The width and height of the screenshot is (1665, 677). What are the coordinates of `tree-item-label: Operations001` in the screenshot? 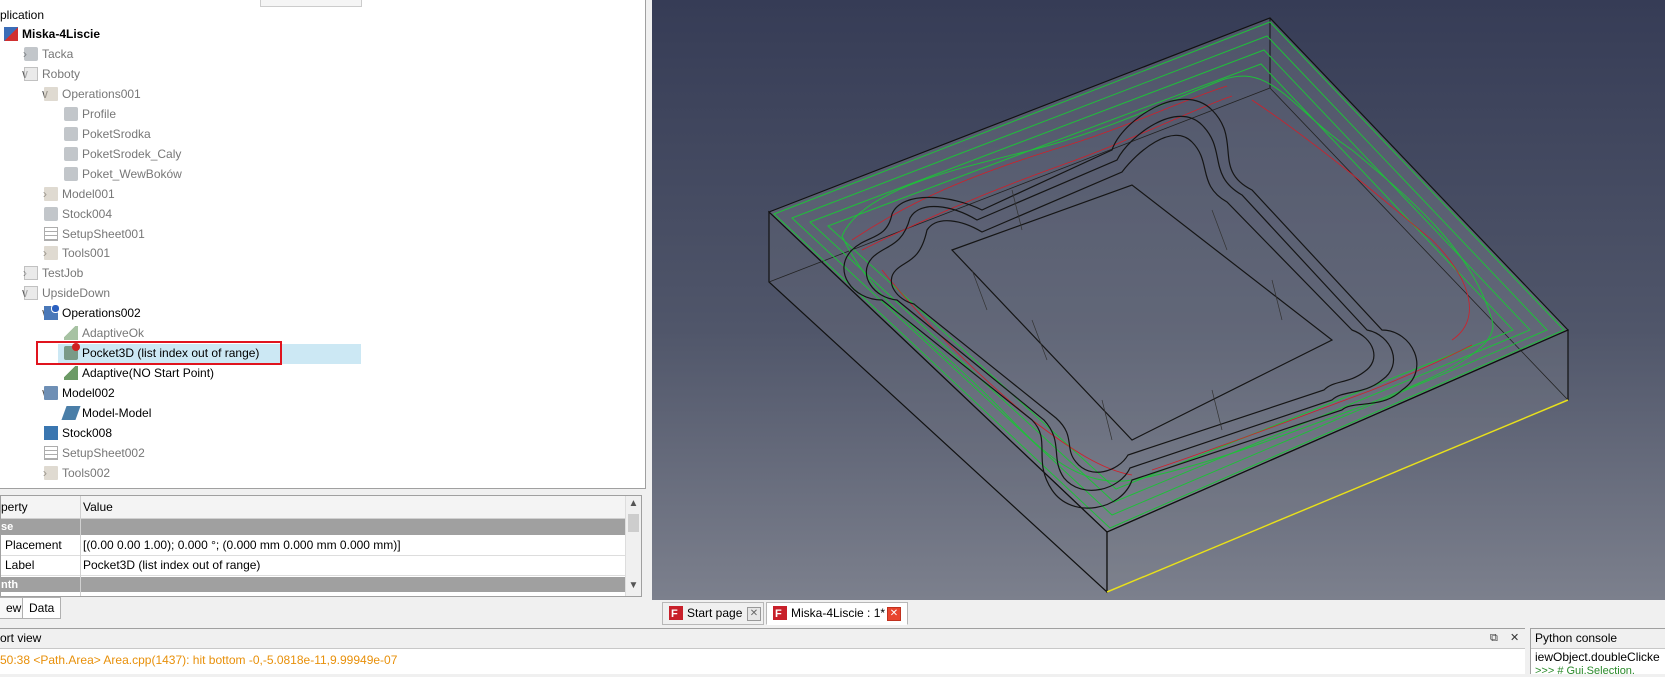 It's located at (101, 93).